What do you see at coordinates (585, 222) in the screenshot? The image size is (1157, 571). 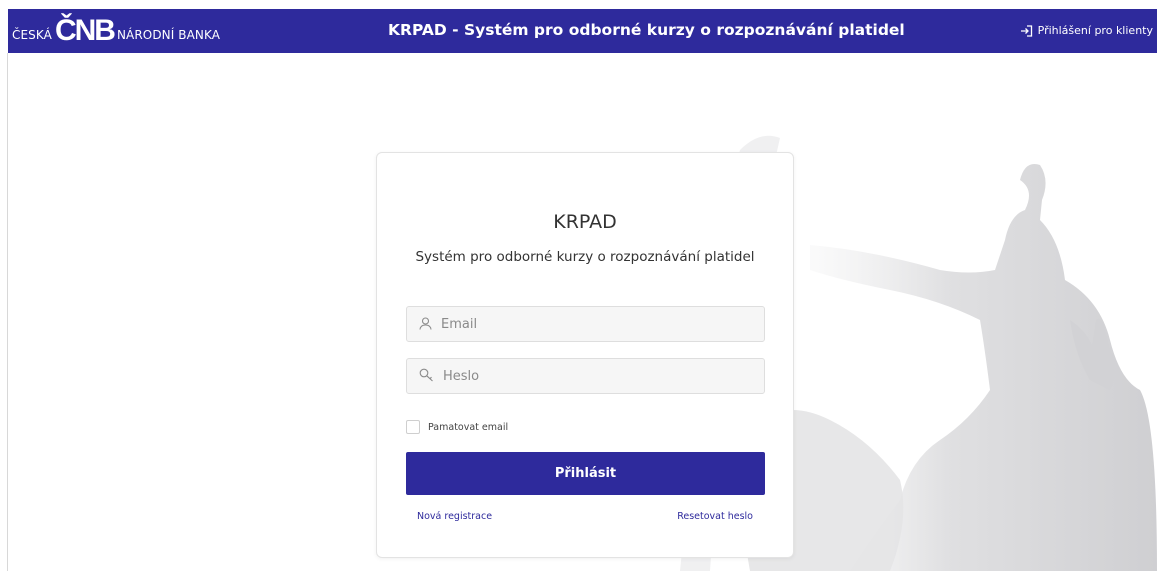 I see `login-title: KRPAD` at bounding box center [585, 222].